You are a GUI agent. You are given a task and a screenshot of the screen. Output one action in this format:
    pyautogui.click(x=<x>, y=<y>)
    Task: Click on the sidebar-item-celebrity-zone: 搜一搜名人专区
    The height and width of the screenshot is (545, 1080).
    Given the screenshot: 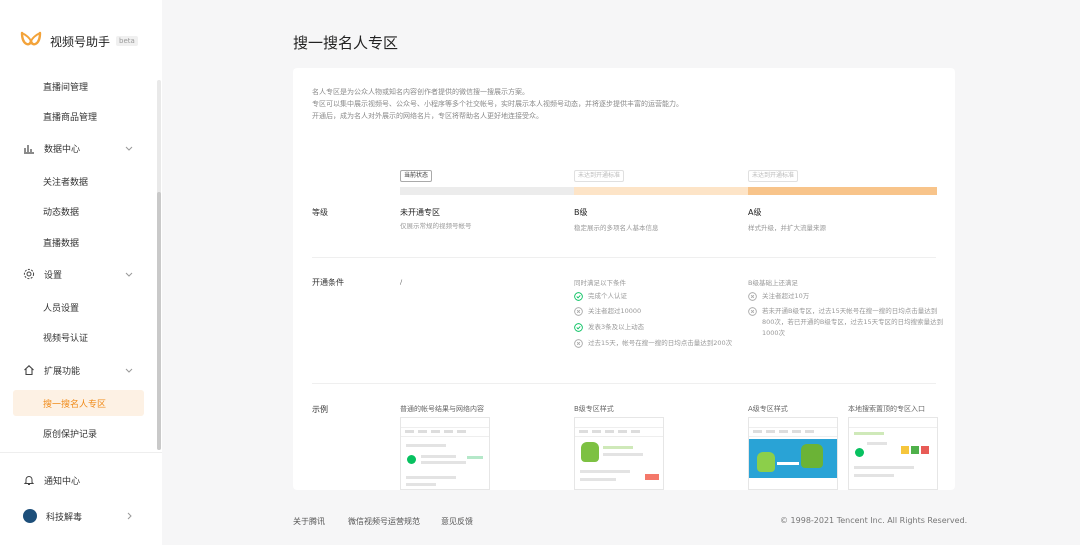 What is the action you would take?
    pyautogui.click(x=78, y=403)
    